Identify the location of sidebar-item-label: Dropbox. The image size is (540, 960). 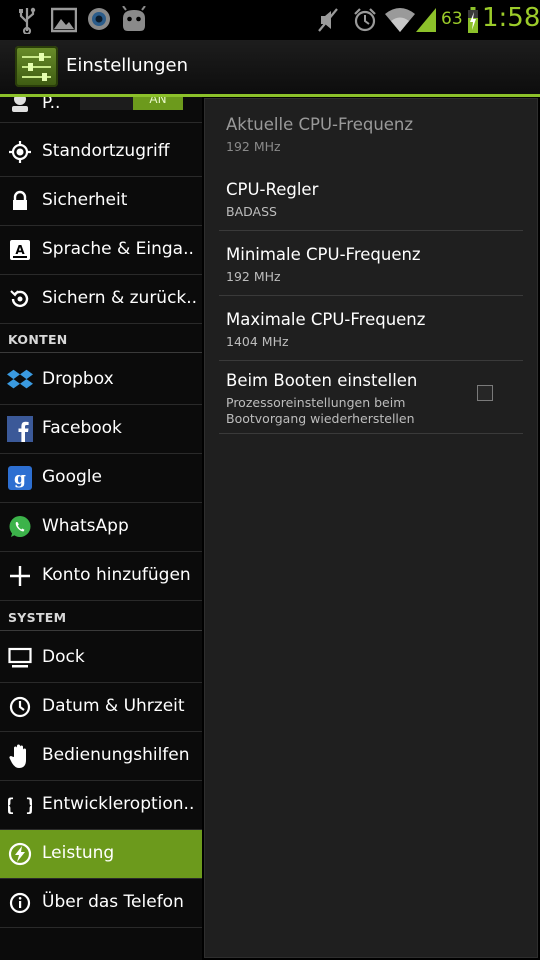
(78, 379).